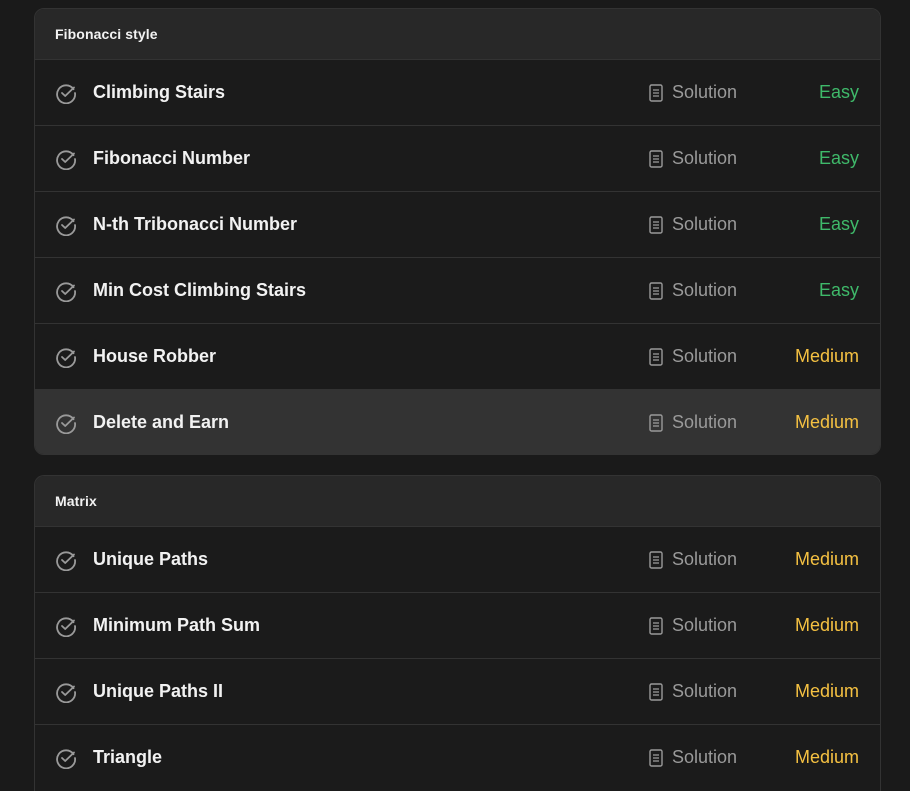 The image size is (910, 791). What do you see at coordinates (171, 158) in the screenshot?
I see `problem-title: Fibonacci Number` at bounding box center [171, 158].